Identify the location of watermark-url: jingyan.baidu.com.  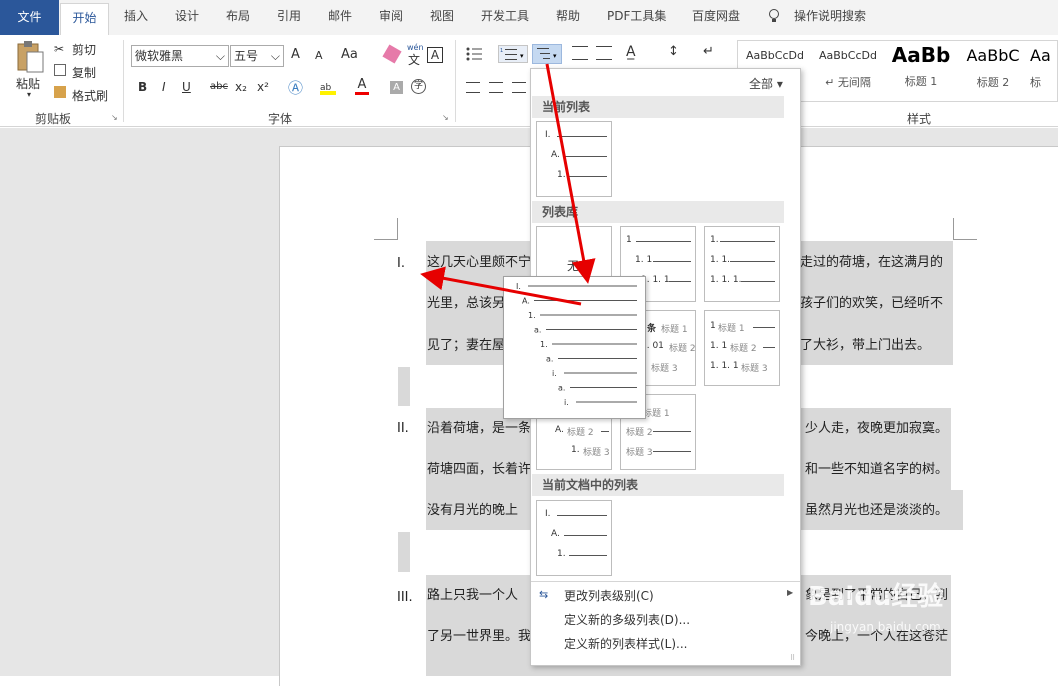
(885, 627).